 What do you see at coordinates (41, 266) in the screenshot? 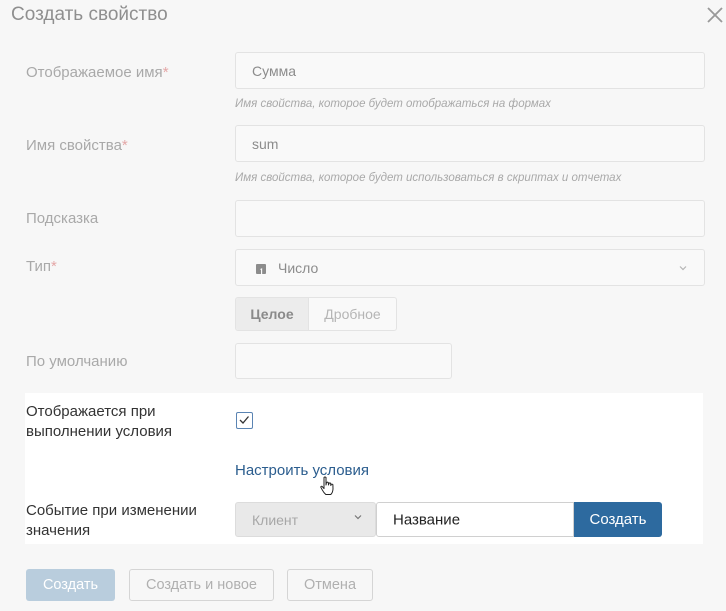
I see `type-label: Тип*` at bounding box center [41, 266].